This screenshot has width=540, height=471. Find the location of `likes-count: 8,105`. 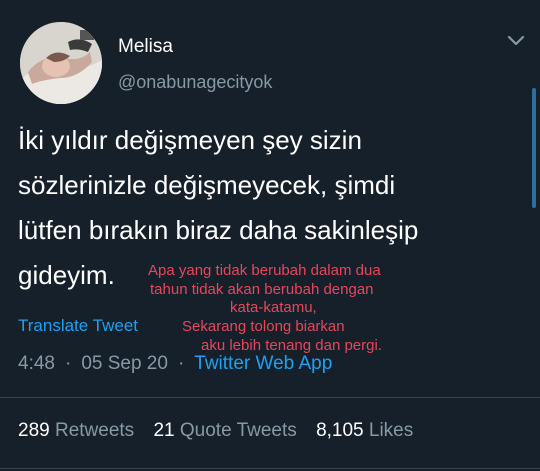

likes-count: 8,105 is located at coordinates (340, 430).